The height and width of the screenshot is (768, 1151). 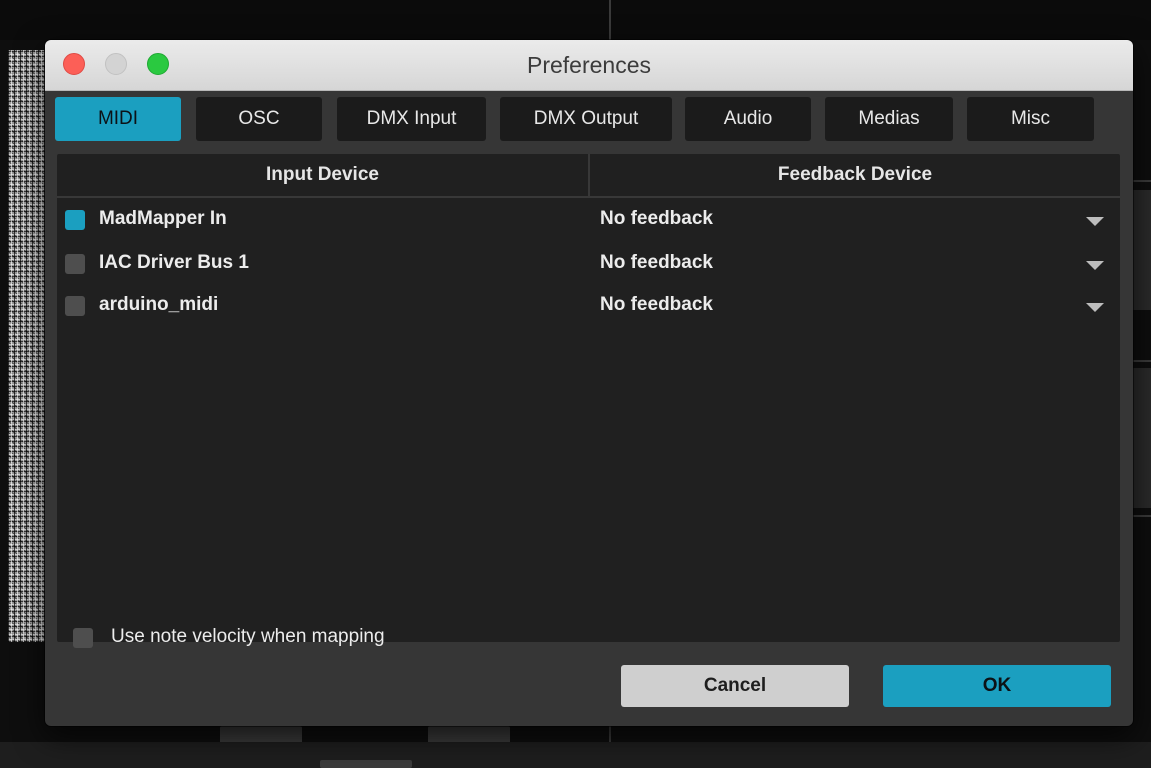 What do you see at coordinates (997, 686) in the screenshot?
I see `ok-button: OK` at bounding box center [997, 686].